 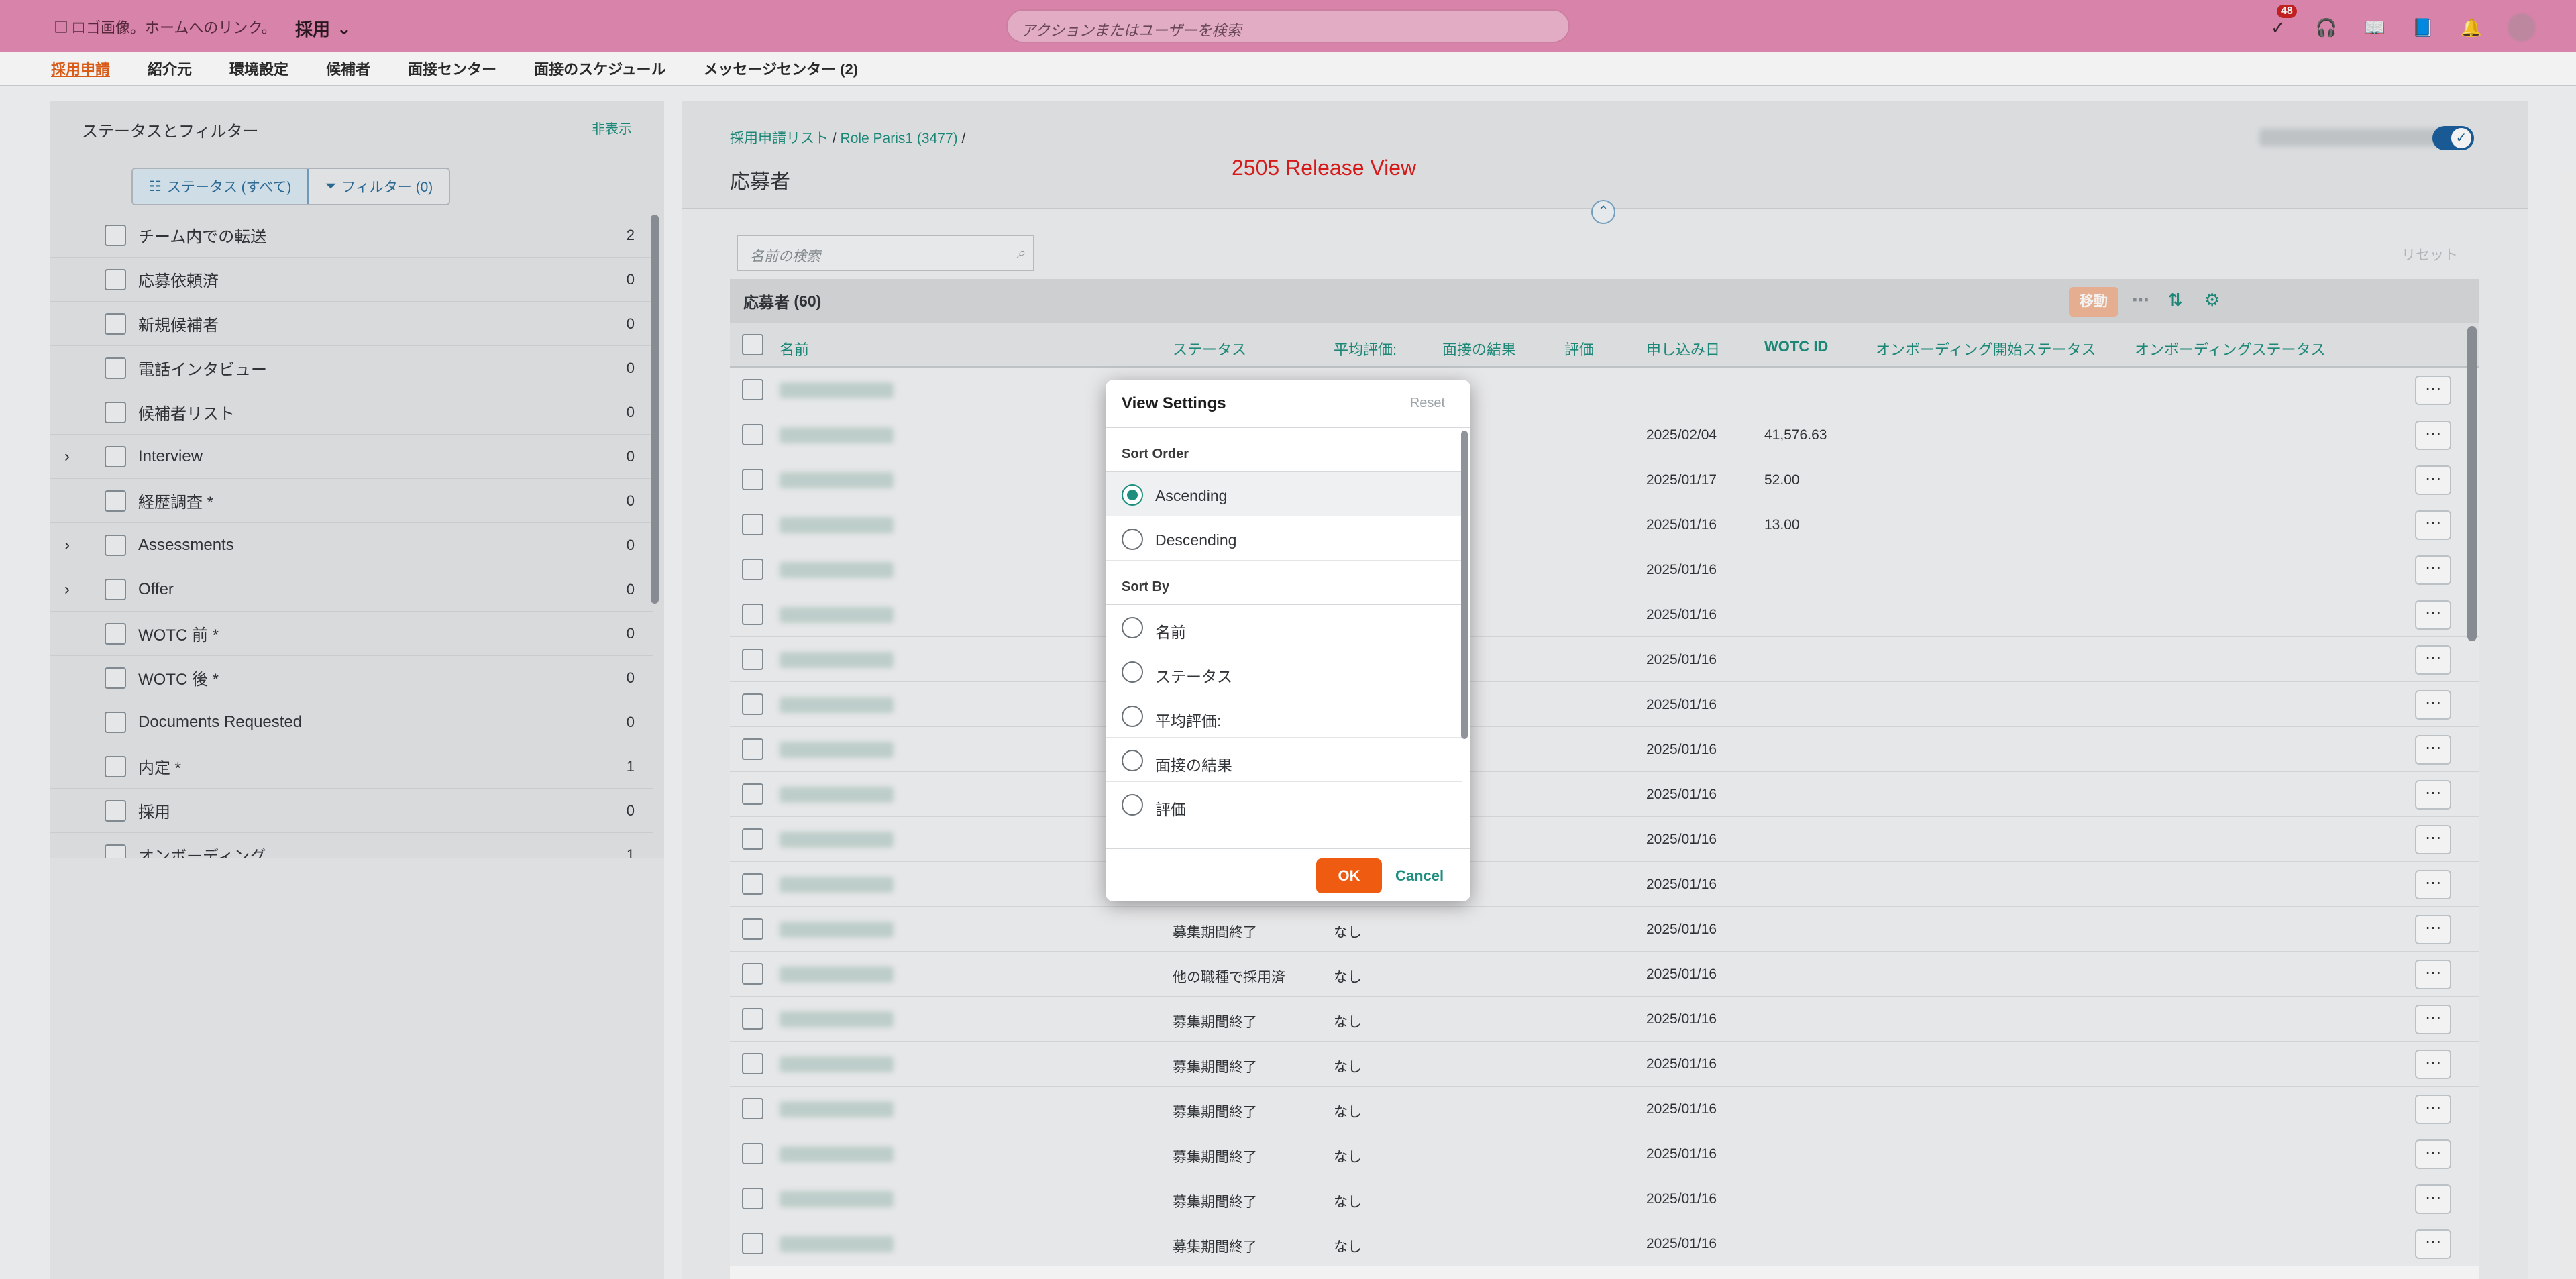 What do you see at coordinates (1170, 632) in the screenshot?
I see `option-label: 名前` at bounding box center [1170, 632].